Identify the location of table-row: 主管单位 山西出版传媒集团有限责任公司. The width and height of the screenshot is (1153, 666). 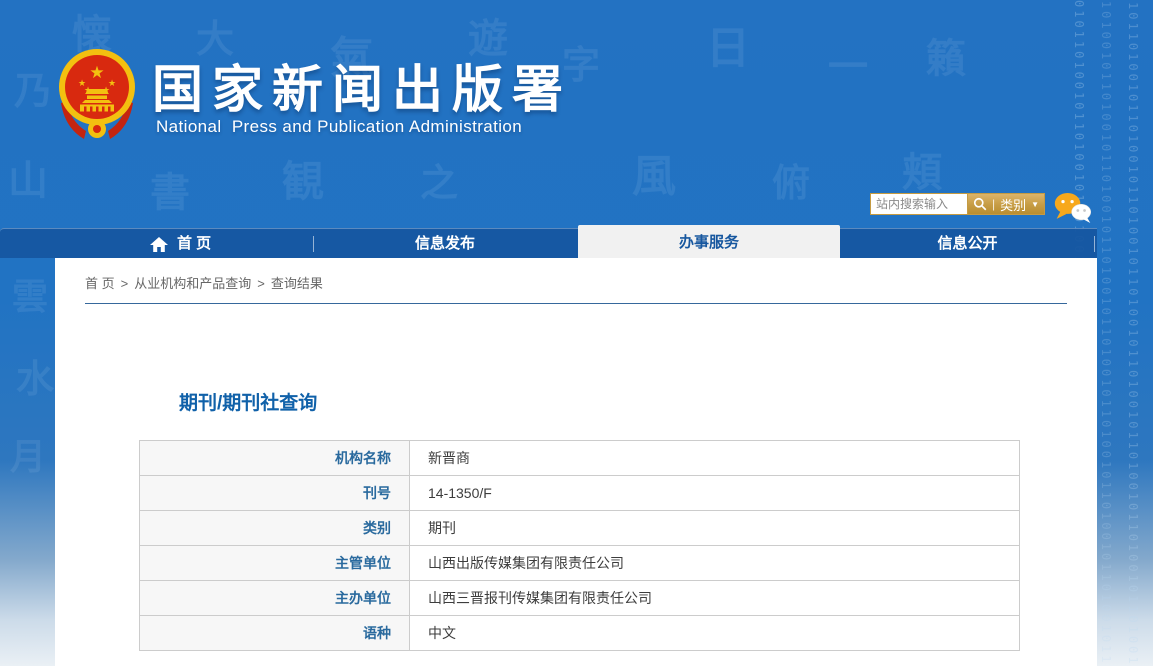
(579, 563).